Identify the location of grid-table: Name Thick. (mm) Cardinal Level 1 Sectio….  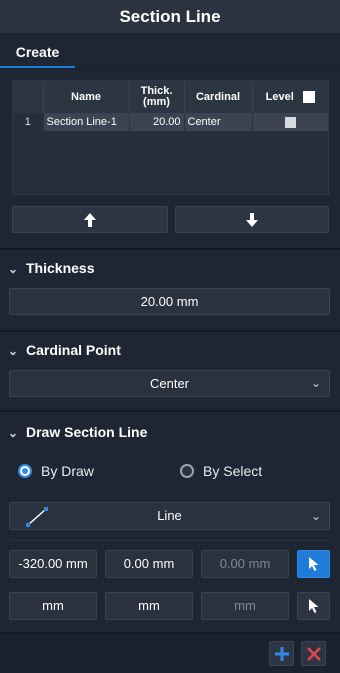
(170, 106).